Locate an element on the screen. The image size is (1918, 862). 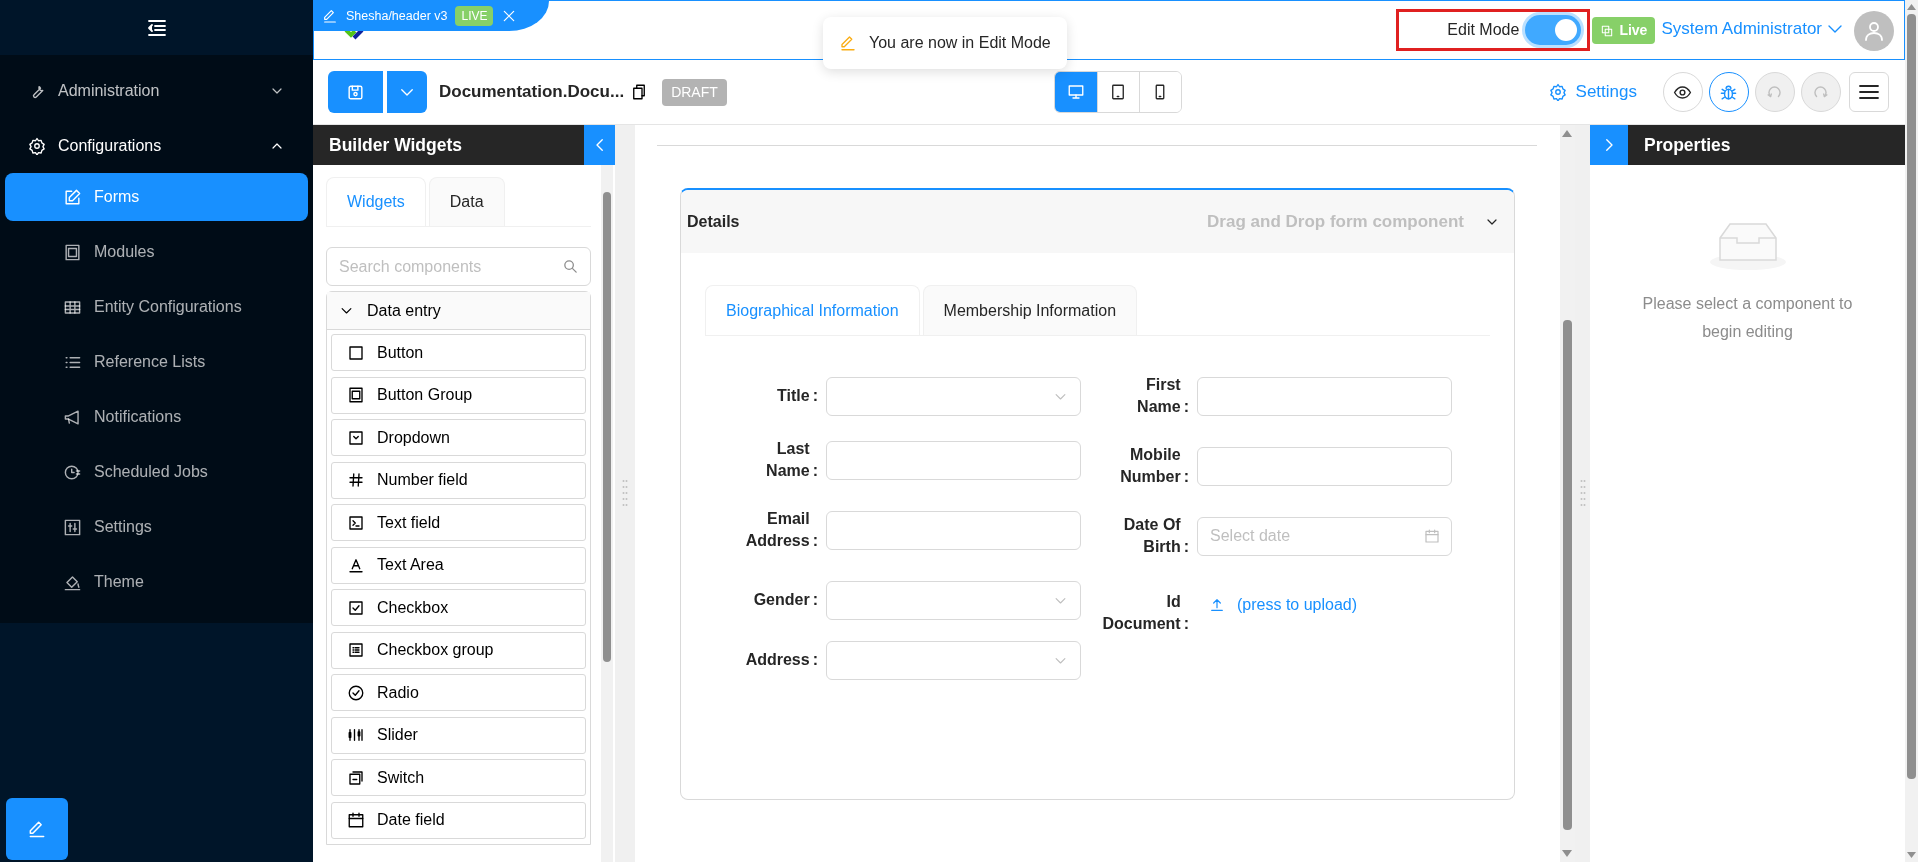
tab: Membership Information is located at coordinates (1030, 310).